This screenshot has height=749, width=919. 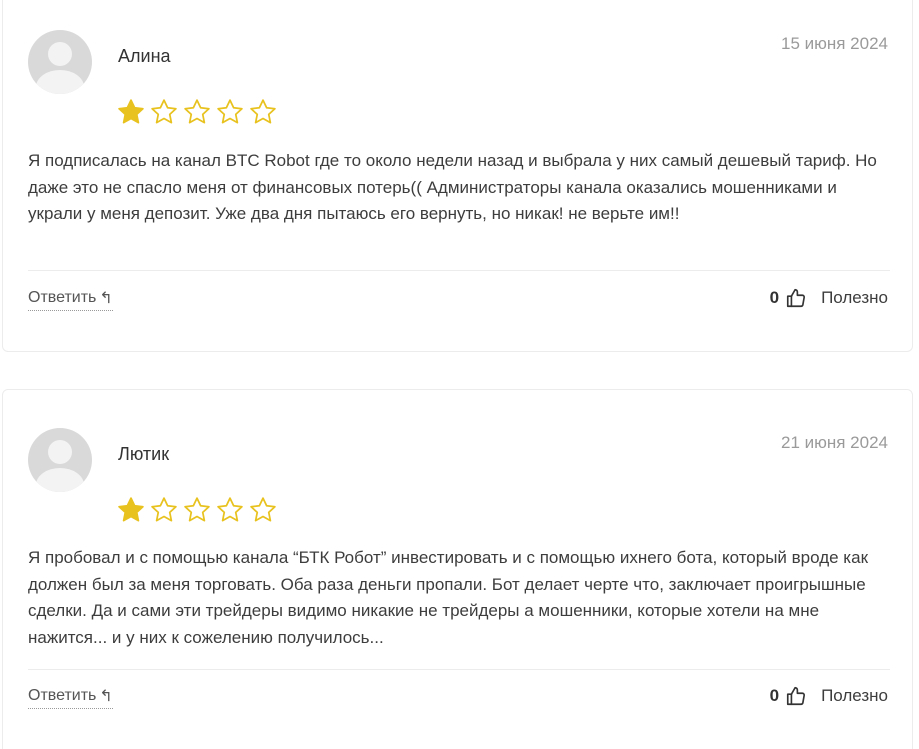 What do you see at coordinates (144, 454) in the screenshot?
I see `review-author: Лютик` at bounding box center [144, 454].